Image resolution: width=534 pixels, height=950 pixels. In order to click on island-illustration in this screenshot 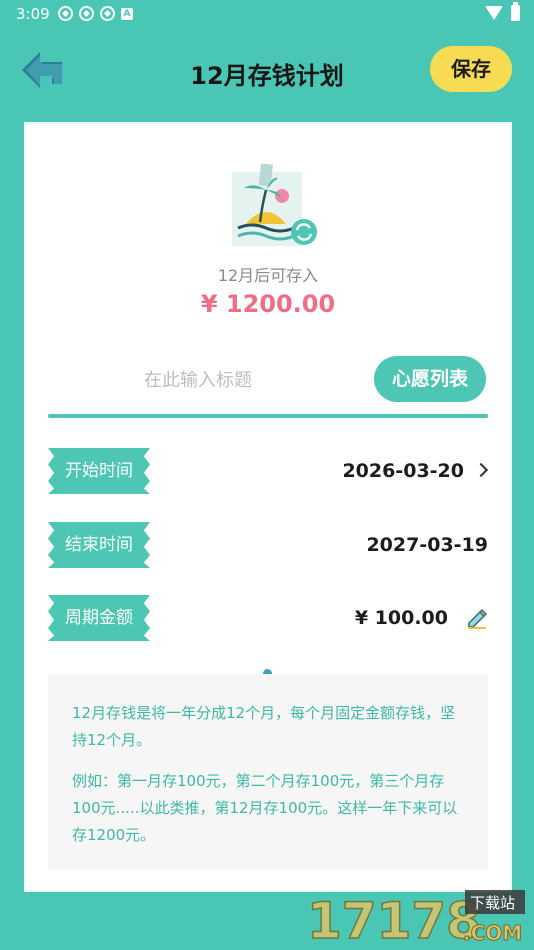, I will do `click(278, 206)`.